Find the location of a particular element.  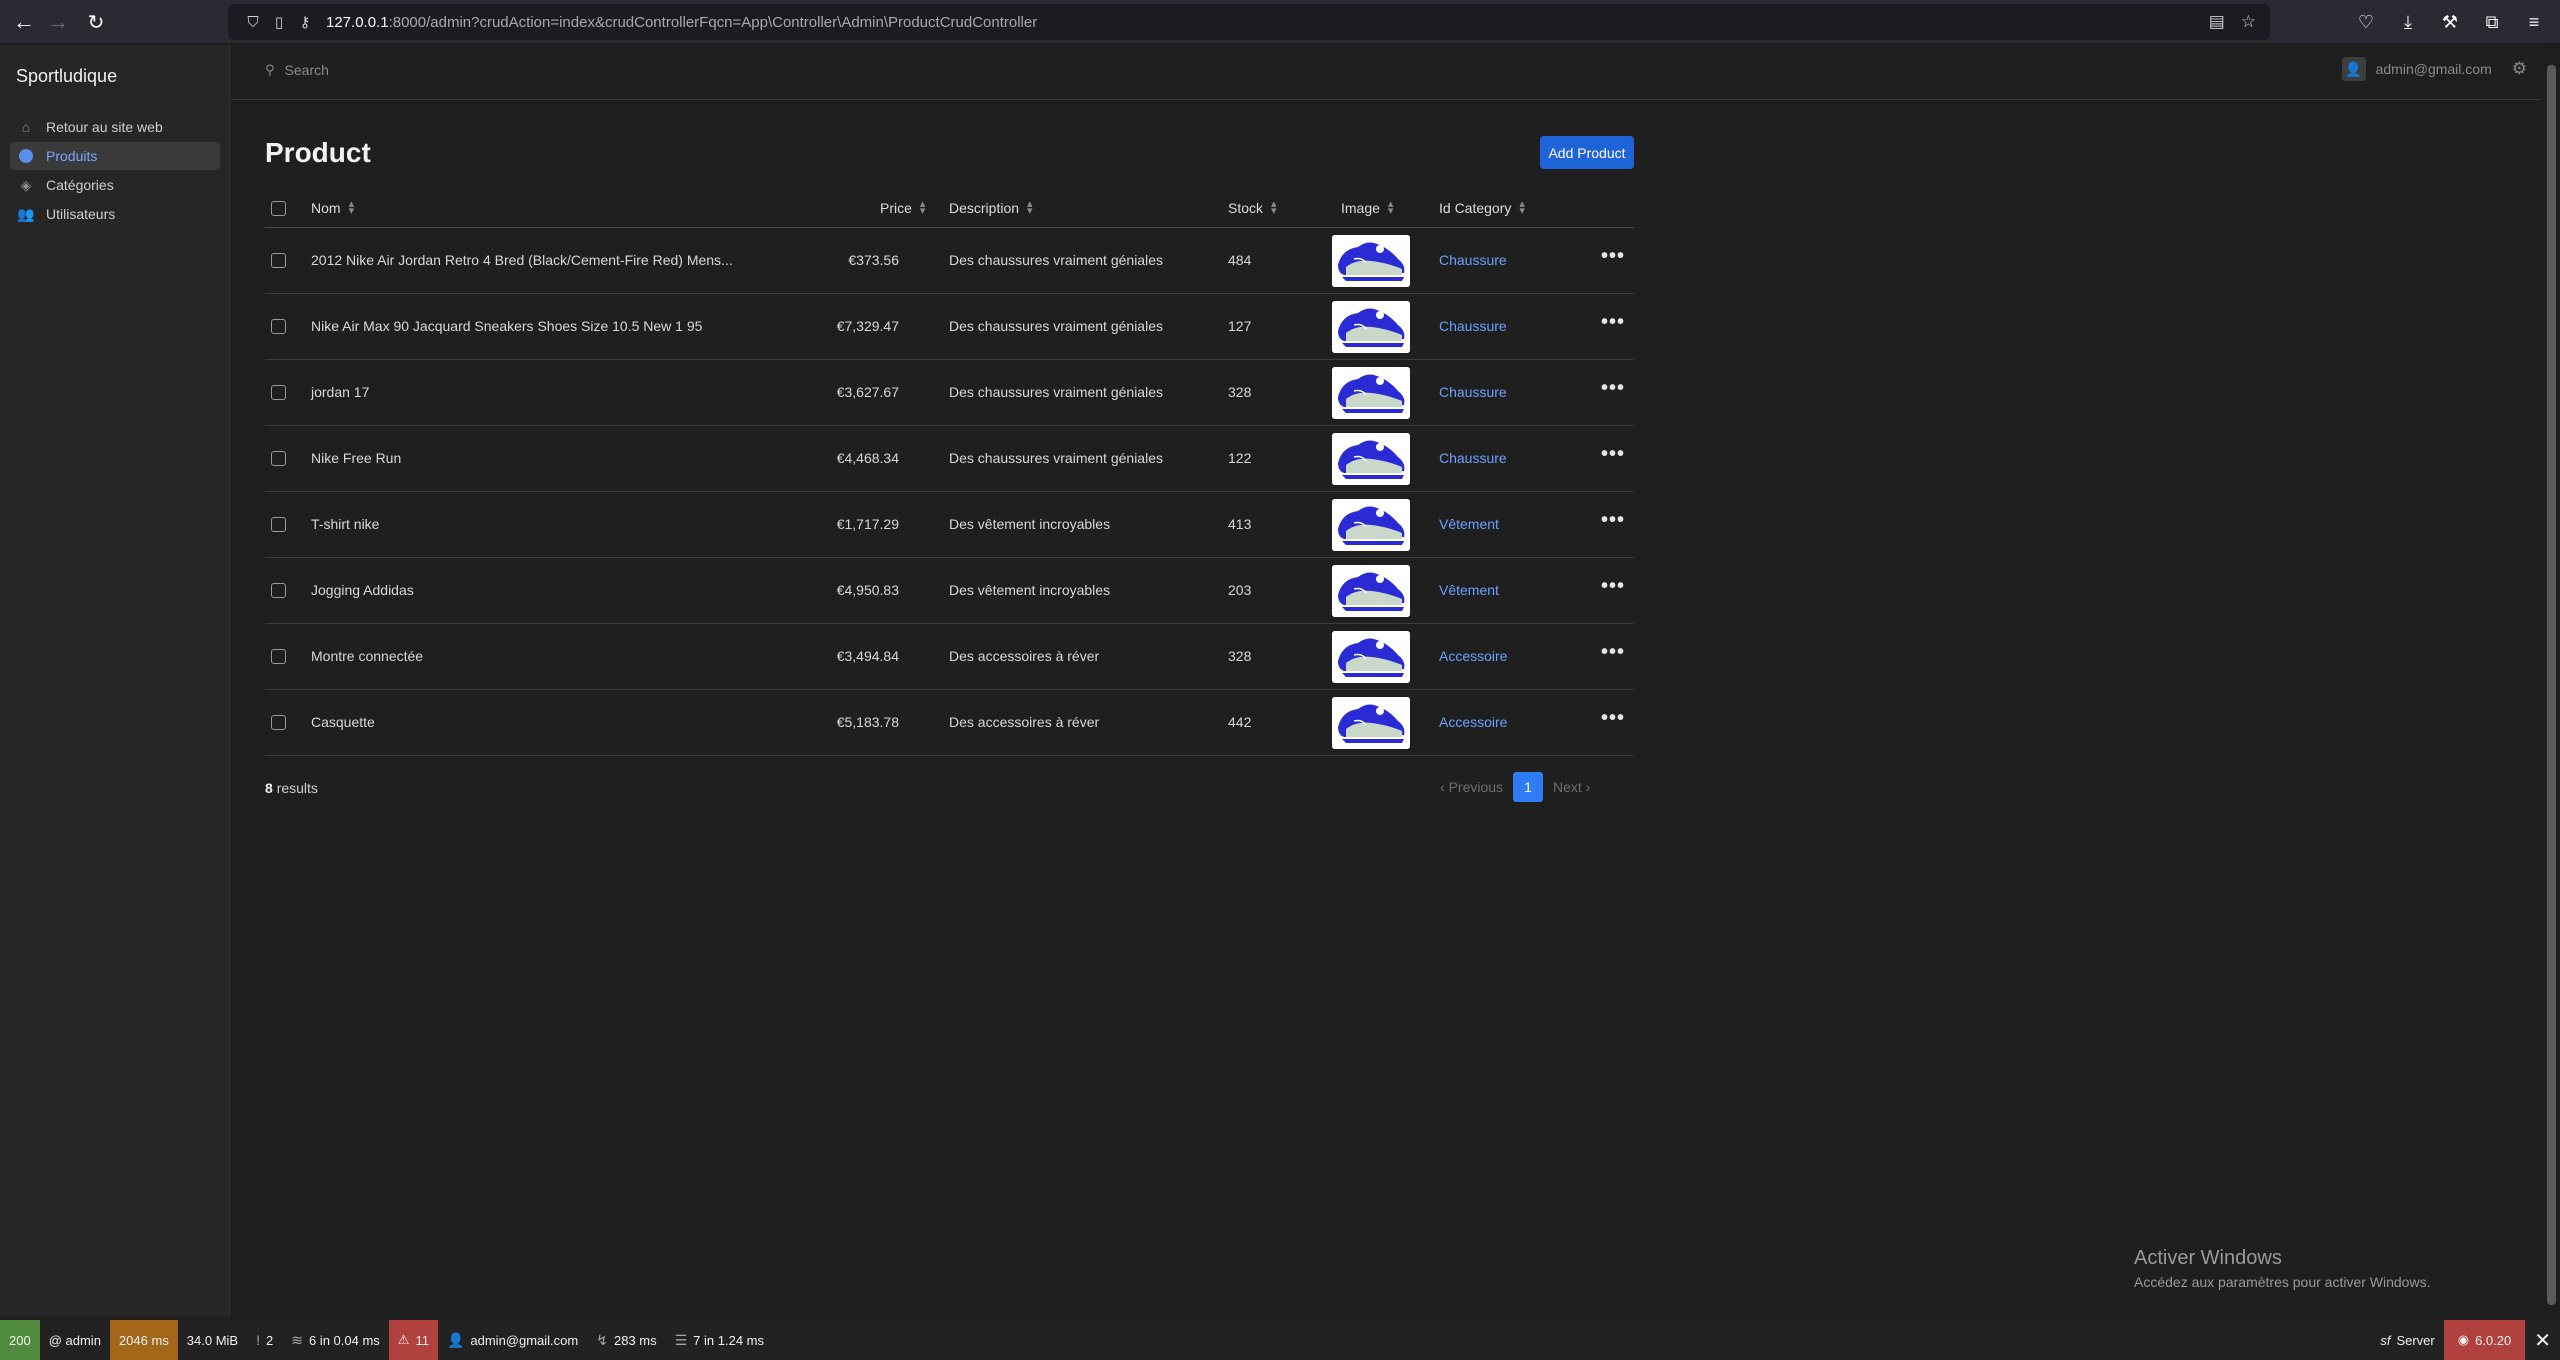

user-menu: 👤 admin@gmail.com ⚙ is located at coordinates (2434, 69).